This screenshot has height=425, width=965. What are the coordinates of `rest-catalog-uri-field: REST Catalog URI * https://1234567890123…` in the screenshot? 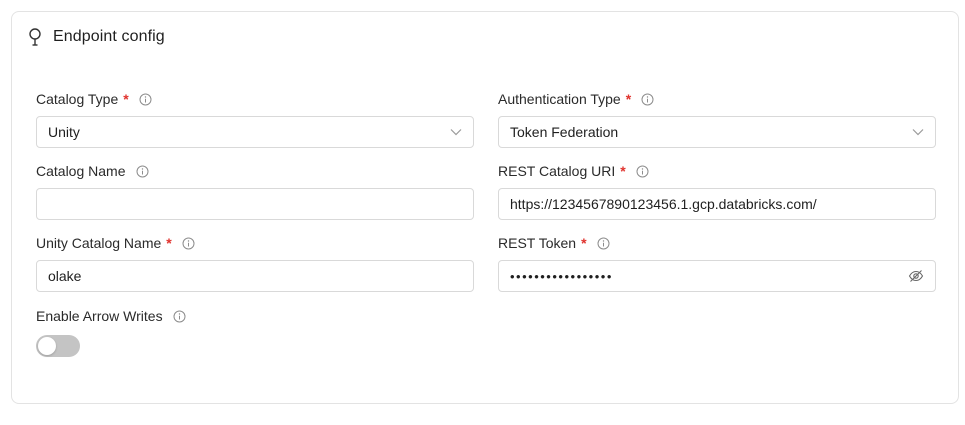 It's located at (717, 191).